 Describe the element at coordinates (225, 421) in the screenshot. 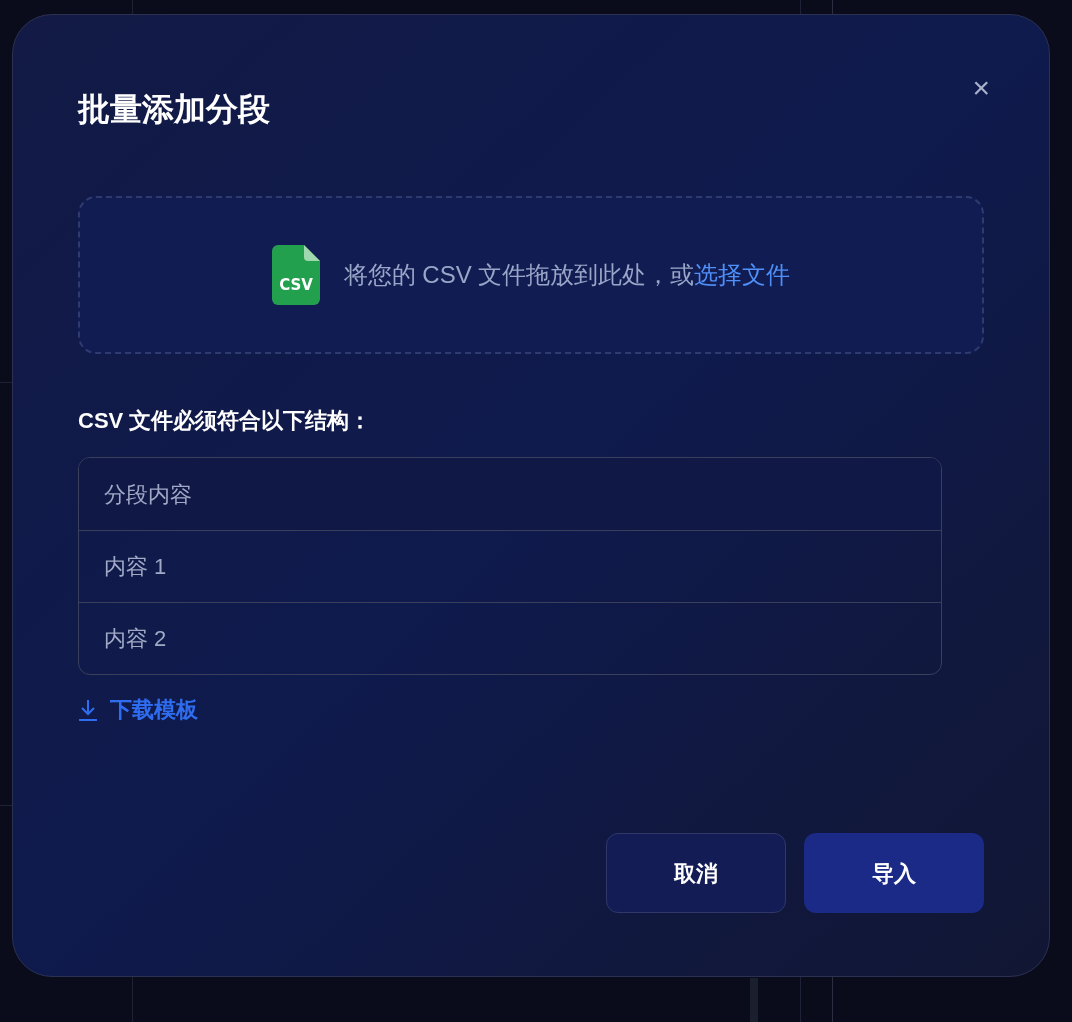

I see `structure-heading: CSV 文件必须符合以下结构：` at that location.